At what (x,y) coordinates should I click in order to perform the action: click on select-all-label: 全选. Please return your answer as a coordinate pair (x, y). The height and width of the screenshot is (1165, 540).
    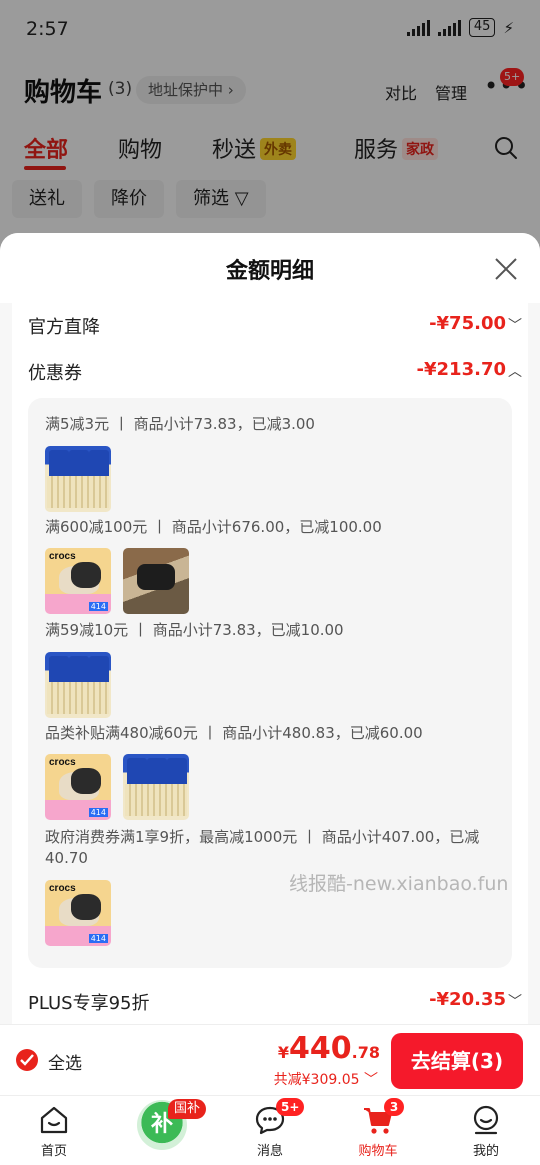
    Looking at the image, I should click on (65, 1061).